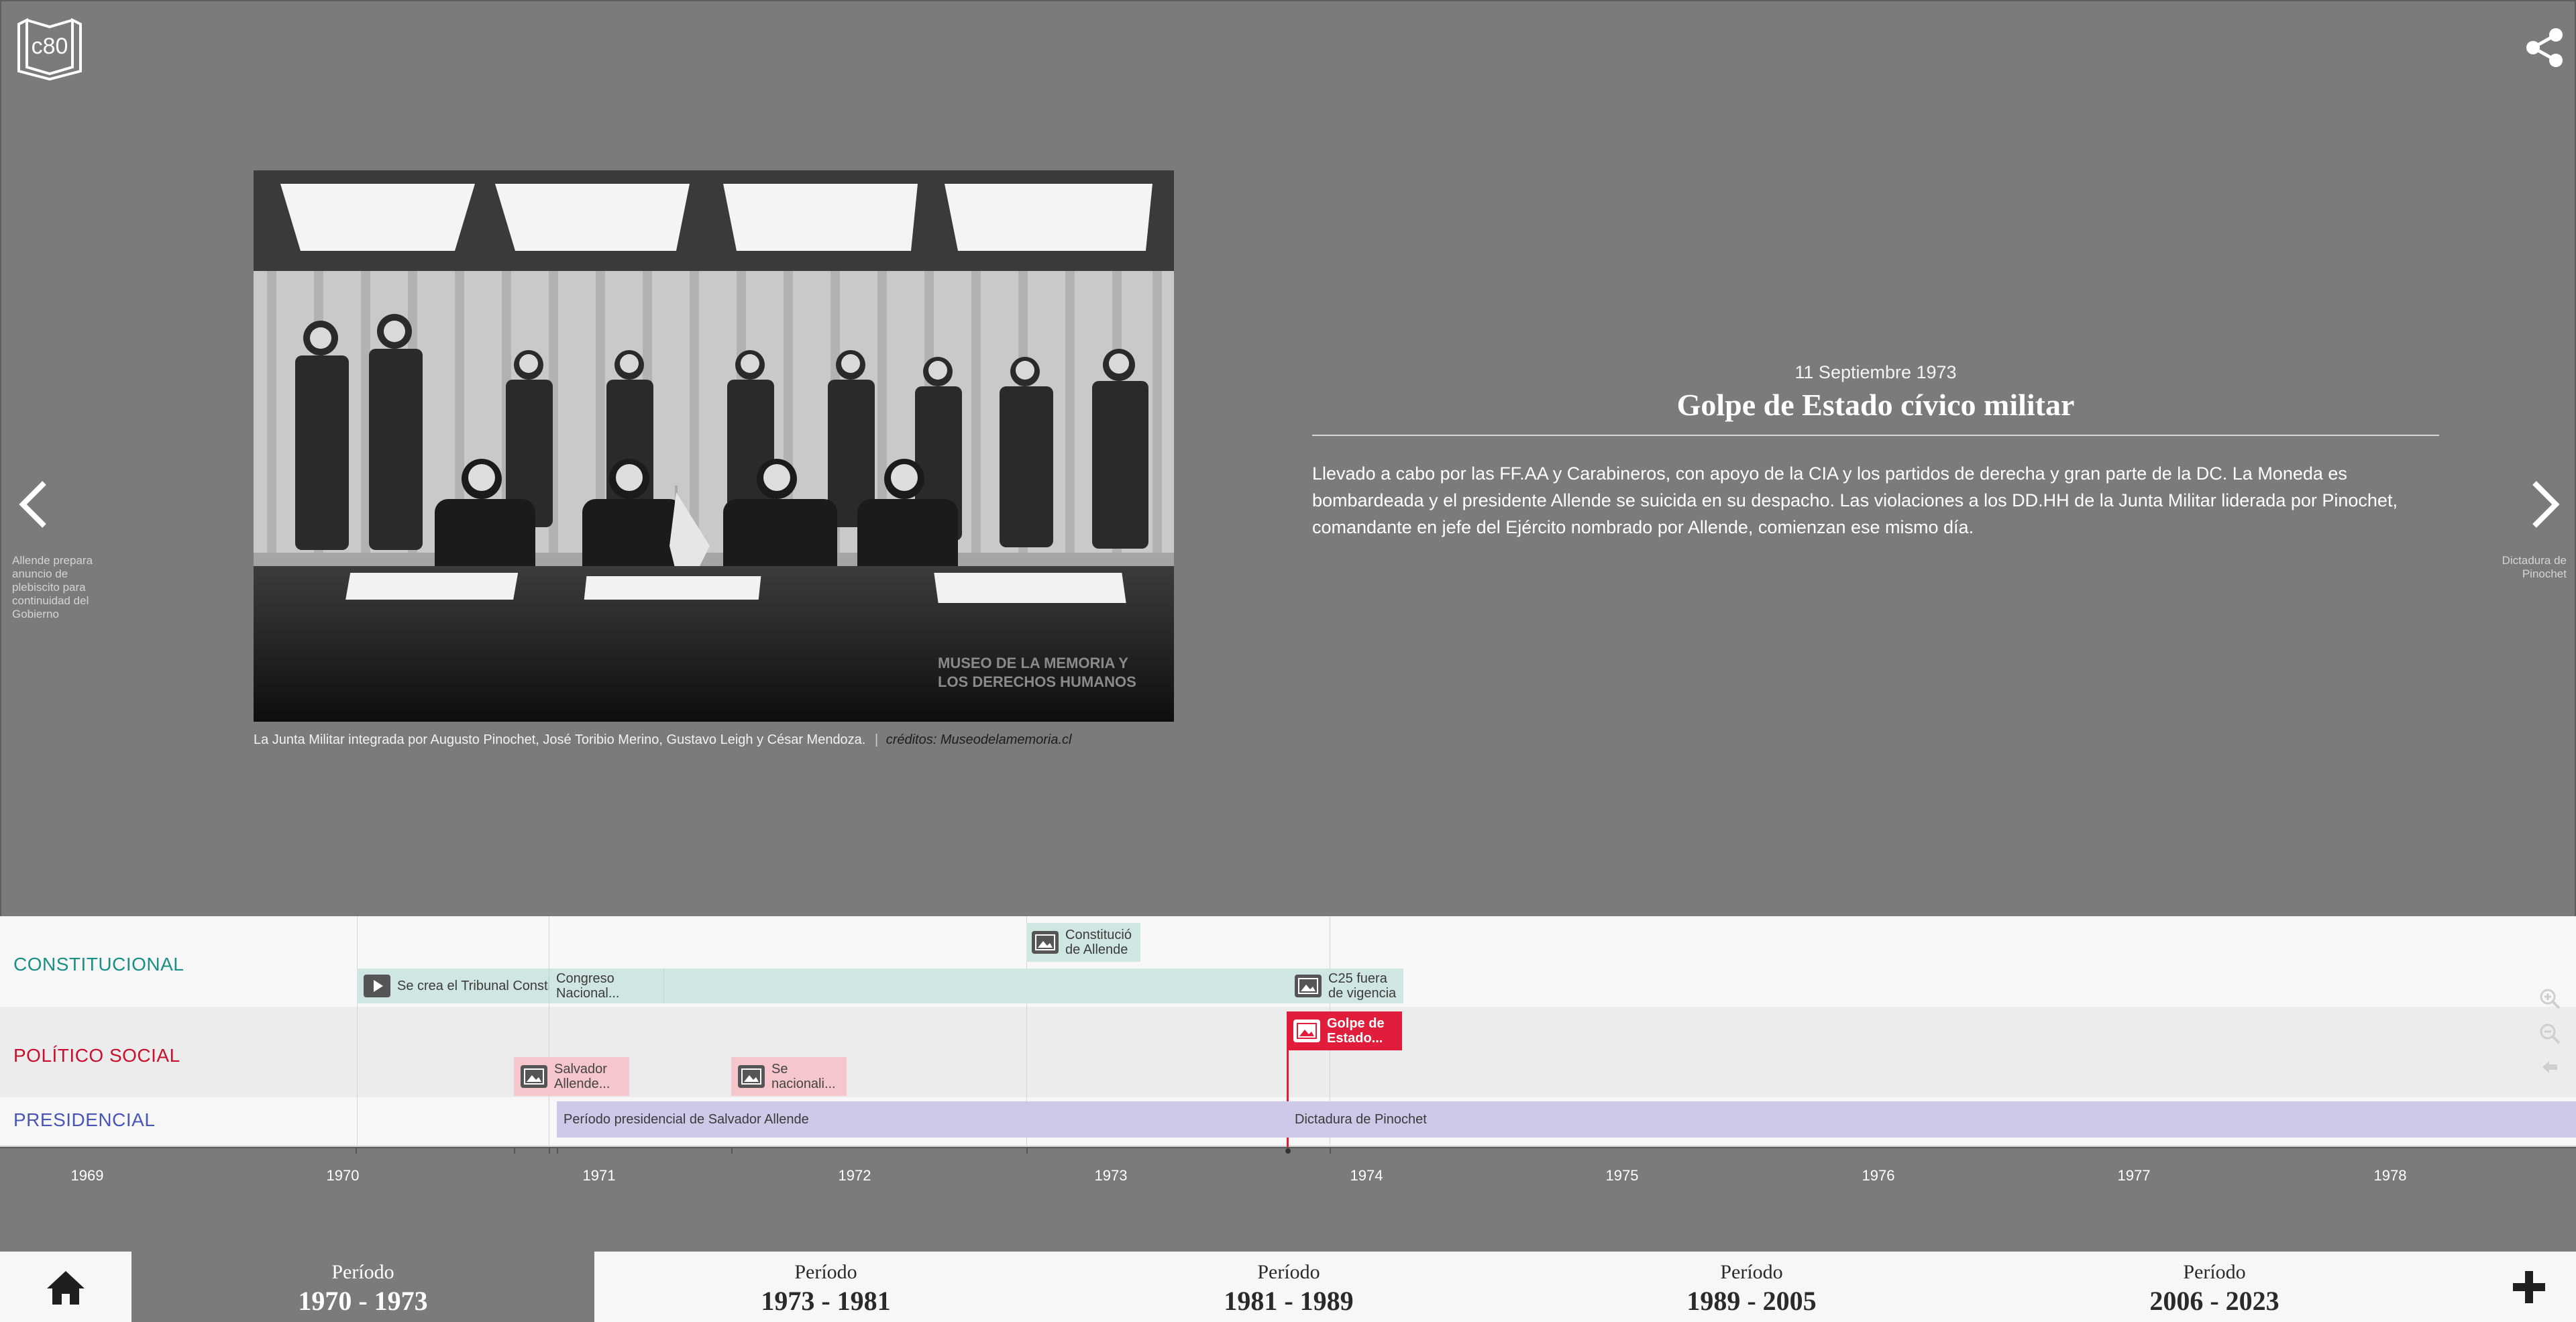 The width and height of the screenshot is (2576, 1322). What do you see at coordinates (2134, 1175) in the screenshot?
I see `year-label: 1977` at bounding box center [2134, 1175].